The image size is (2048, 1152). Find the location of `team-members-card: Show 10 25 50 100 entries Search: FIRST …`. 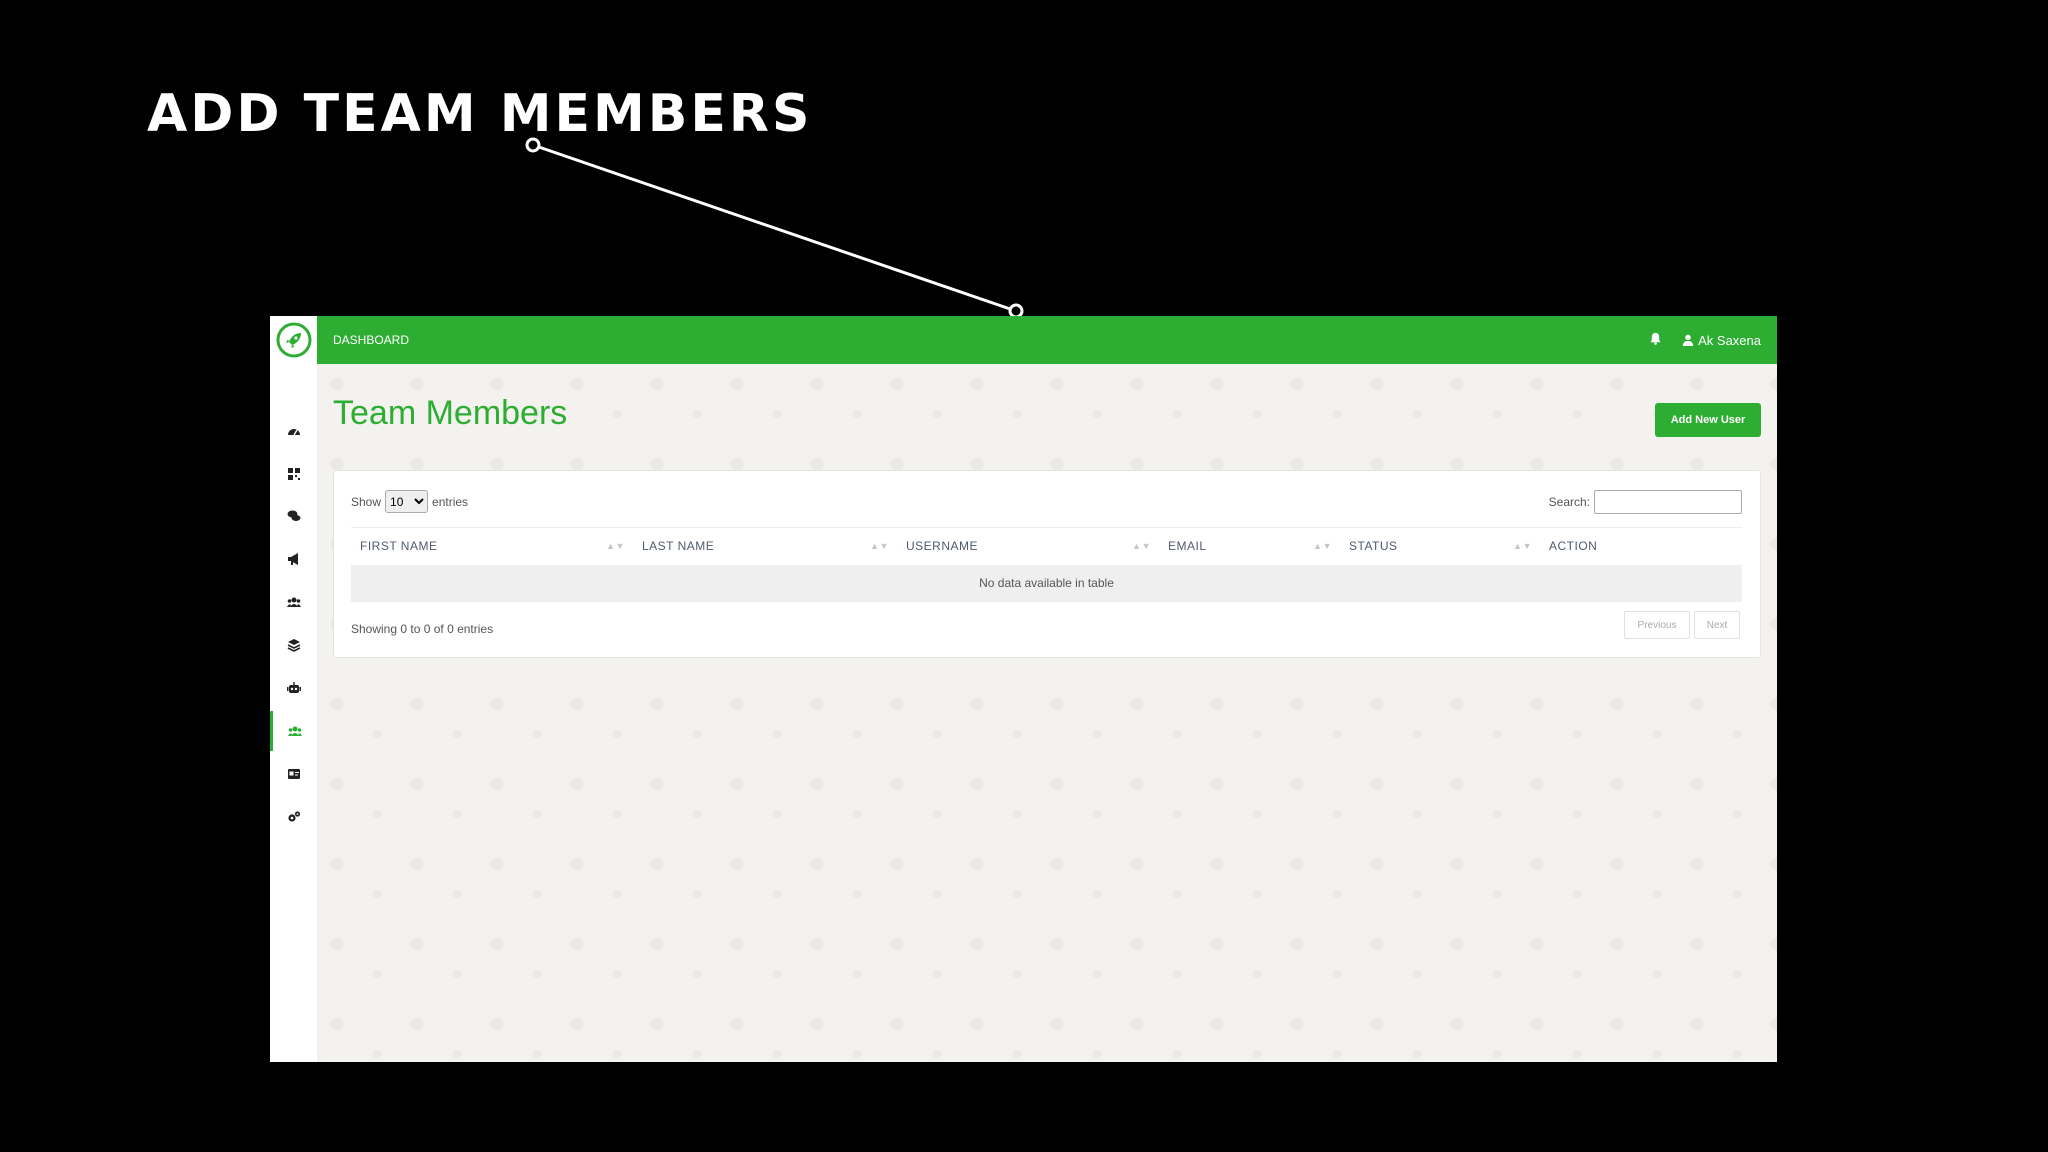

team-members-card: Show 10 25 50 100 entries Search: FIRST … is located at coordinates (1047, 564).